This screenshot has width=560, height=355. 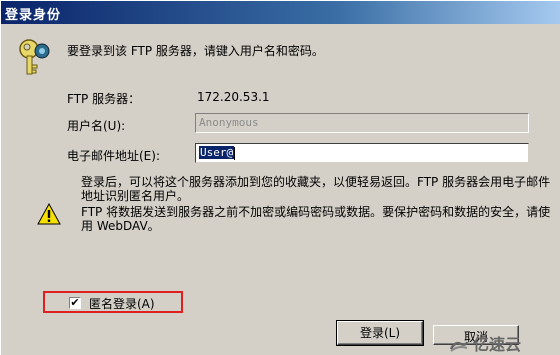 I want to click on window-title: 登录身份, so click(x=33, y=15).